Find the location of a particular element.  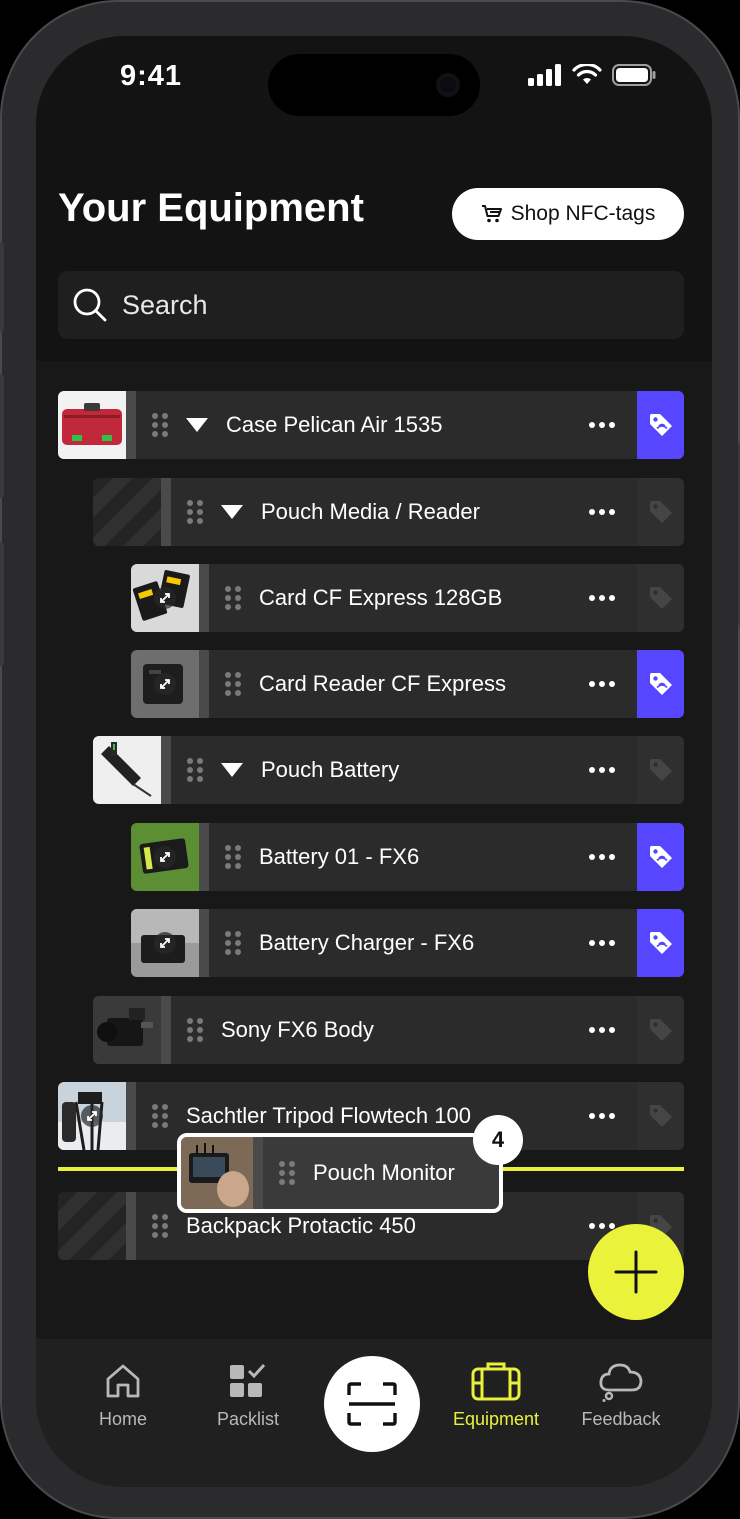

item-label: Pouch Battery is located at coordinates (330, 769).